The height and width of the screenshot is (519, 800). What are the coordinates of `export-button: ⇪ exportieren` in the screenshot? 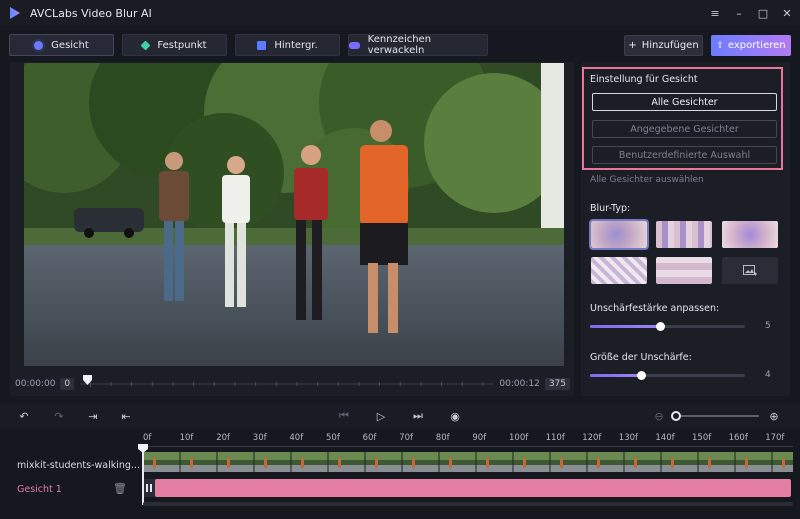 It's located at (751, 45).